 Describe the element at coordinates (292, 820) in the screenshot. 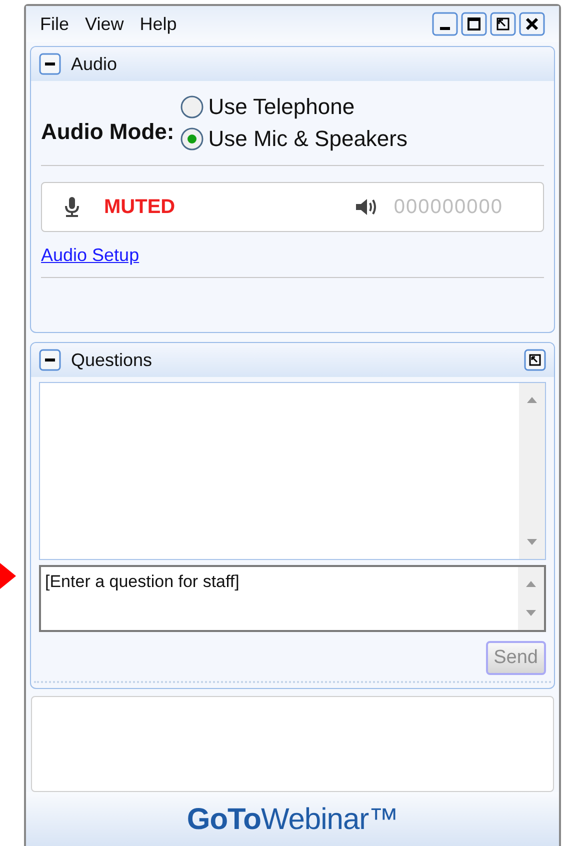

I see `product-logo: GoToWebinar™` at that location.